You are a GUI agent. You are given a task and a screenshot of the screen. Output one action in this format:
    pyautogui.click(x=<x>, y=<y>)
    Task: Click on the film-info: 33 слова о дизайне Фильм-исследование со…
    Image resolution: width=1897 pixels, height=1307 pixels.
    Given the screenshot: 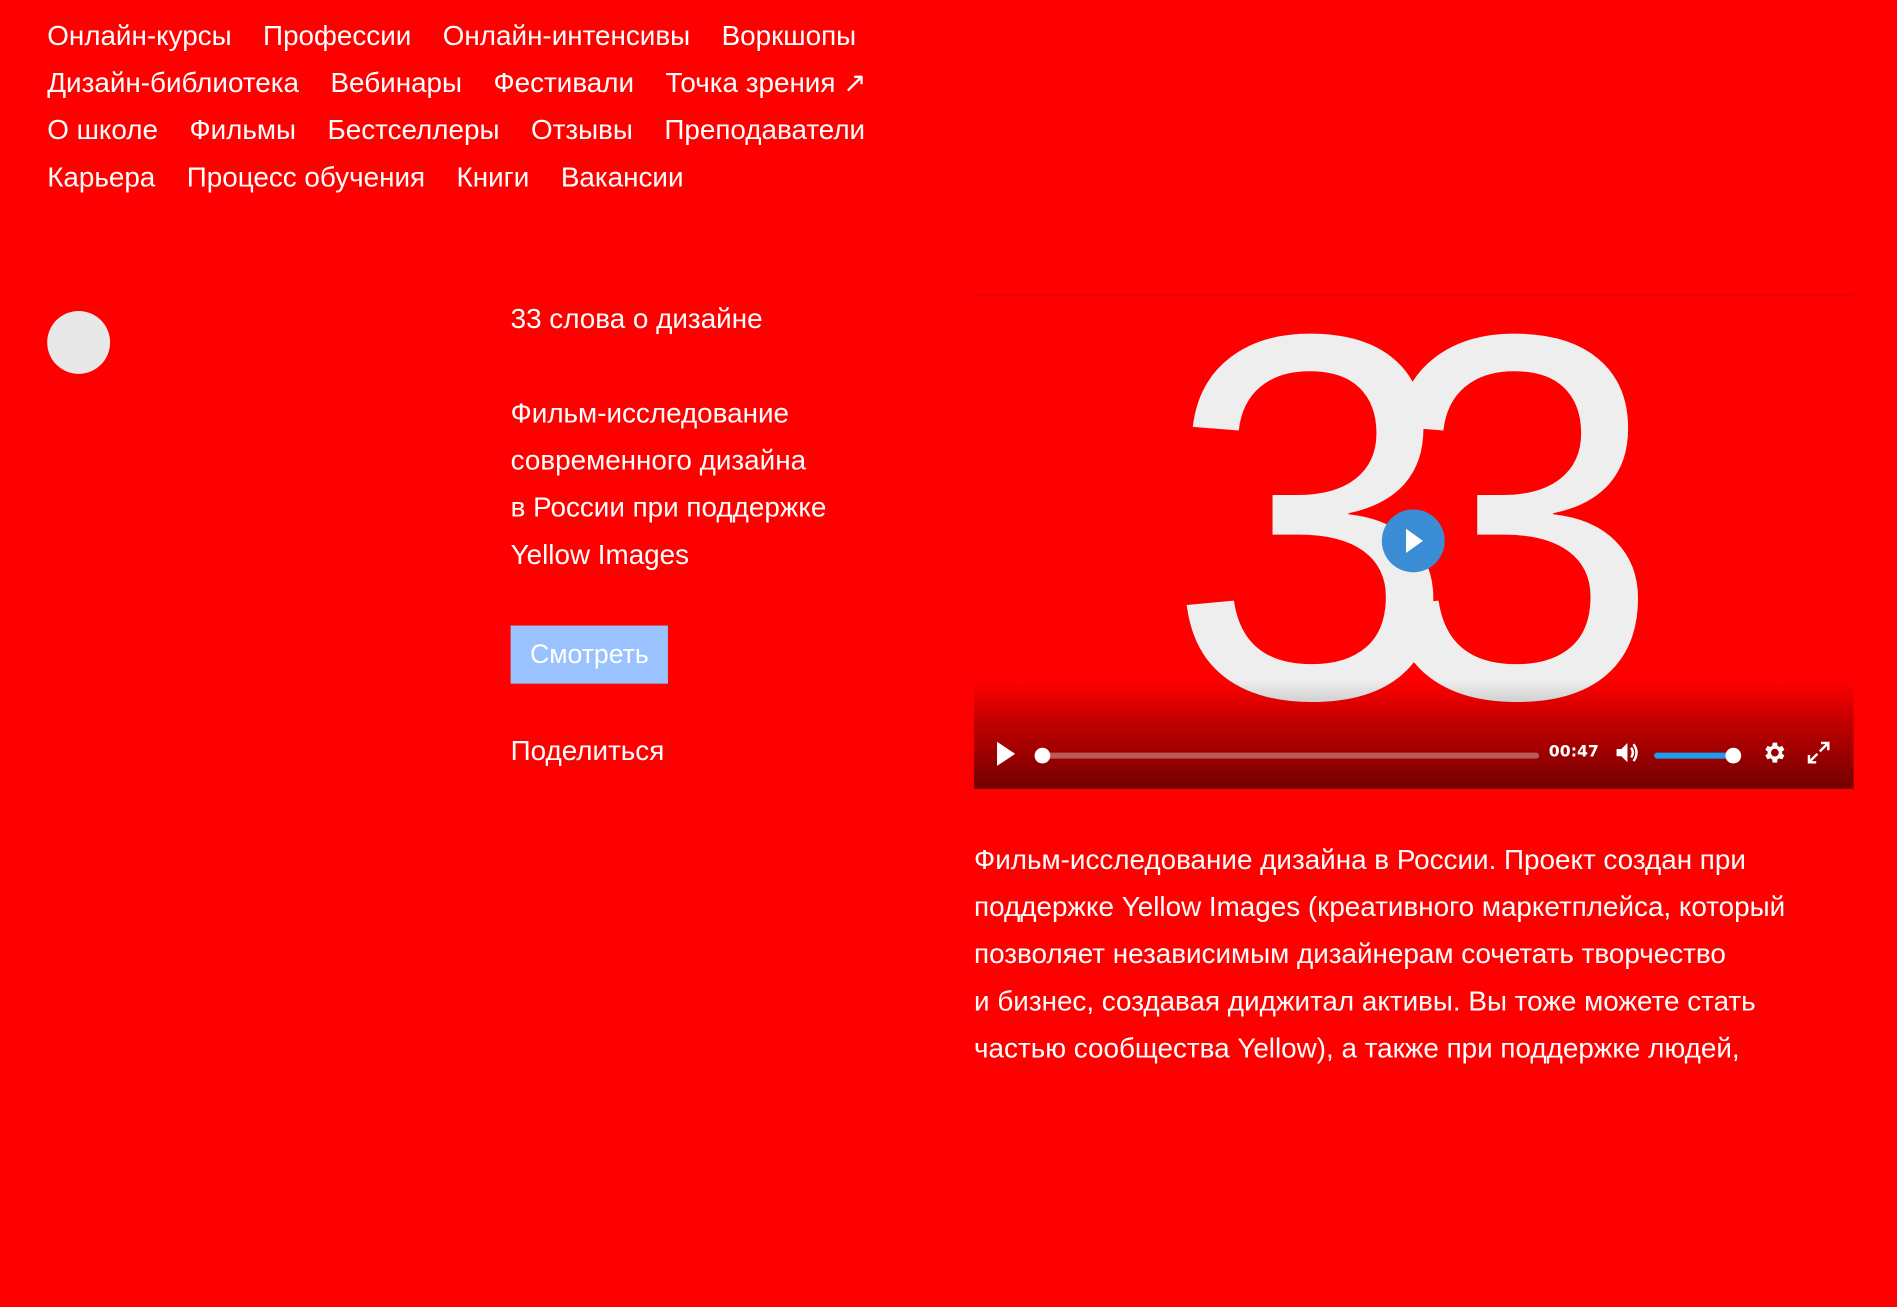 What is the action you would take?
    pyautogui.click(x=728, y=531)
    